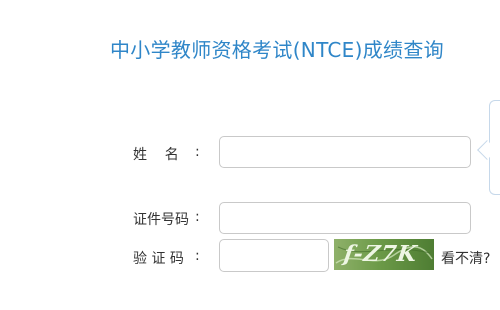 This screenshot has width=500, height=310. What do you see at coordinates (345, 218) in the screenshot?
I see `id-number-input` at bounding box center [345, 218].